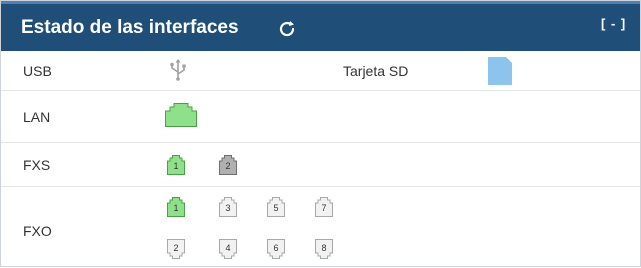 This screenshot has height=268, width=641. Describe the element at coordinates (613, 23) in the screenshot. I see `collapse-button: [ - ]` at that location.